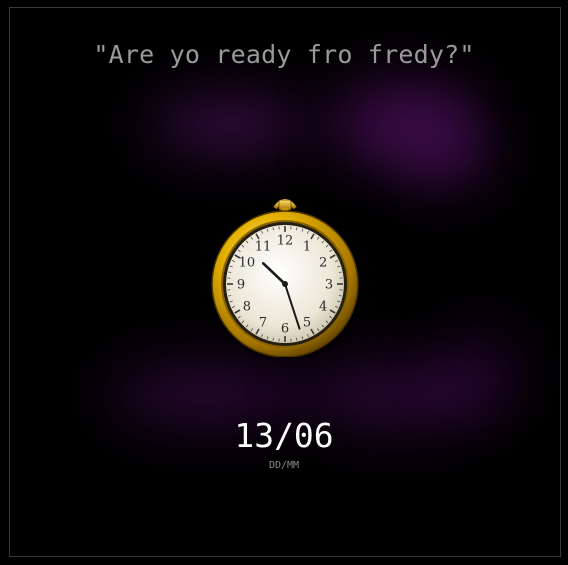 The width and height of the screenshot is (568, 565). What do you see at coordinates (285, 329) in the screenshot?
I see `watch-numeral: 6` at bounding box center [285, 329].